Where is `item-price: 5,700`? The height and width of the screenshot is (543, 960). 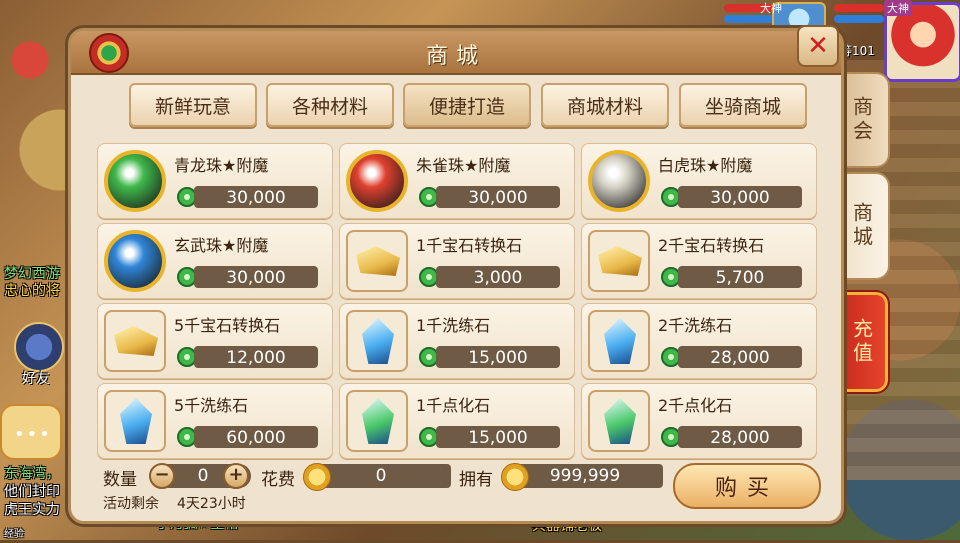
item-price: 5,700 is located at coordinates (740, 278).